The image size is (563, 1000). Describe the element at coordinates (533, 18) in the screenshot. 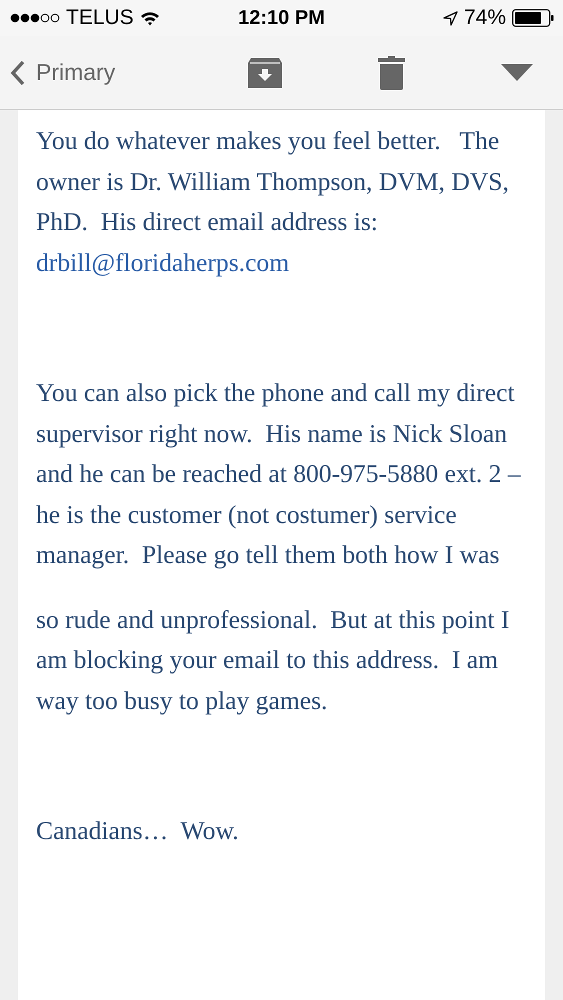

I see `battery-icon` at that location.